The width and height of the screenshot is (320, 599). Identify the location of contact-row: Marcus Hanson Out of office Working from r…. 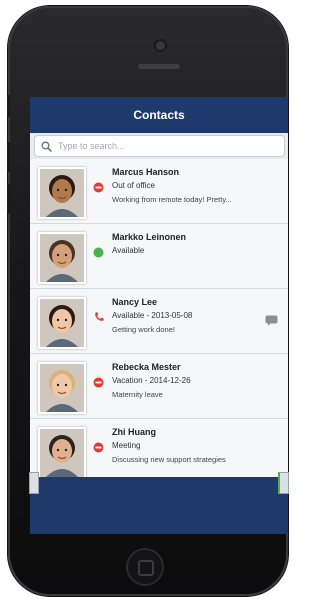
(159, 191).